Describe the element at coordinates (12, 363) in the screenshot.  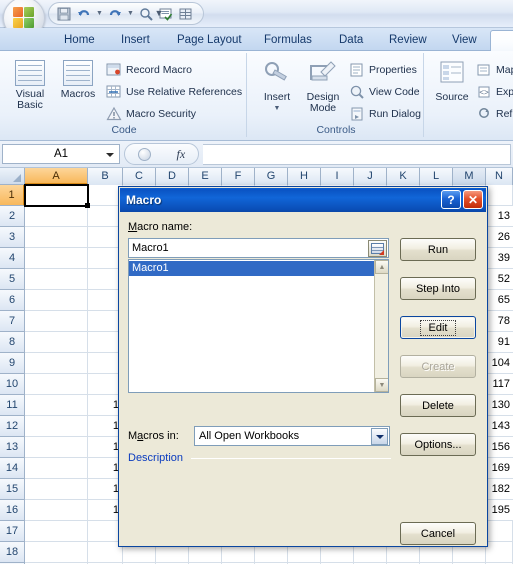
I see `row-header-9: 9` at that location.